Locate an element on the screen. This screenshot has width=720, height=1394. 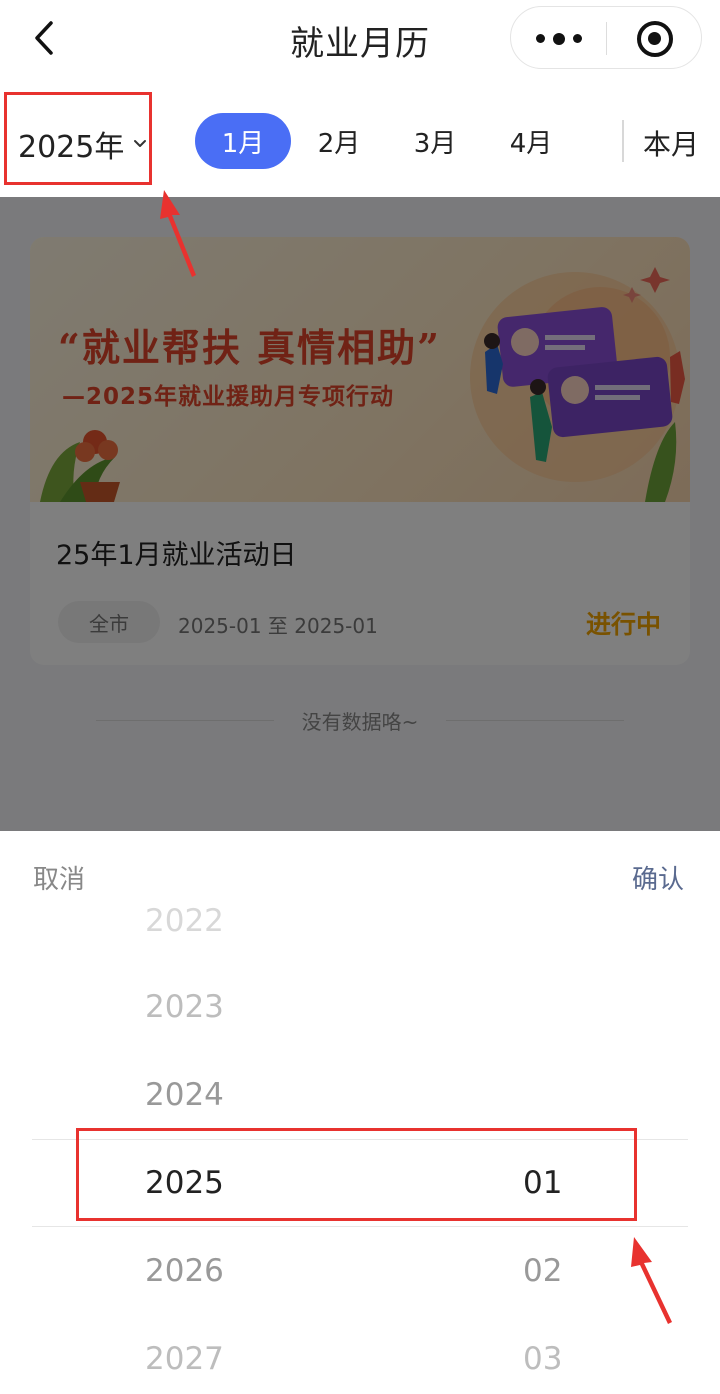
picker-year-item: 2023 is located at coordinates (184, 1007).